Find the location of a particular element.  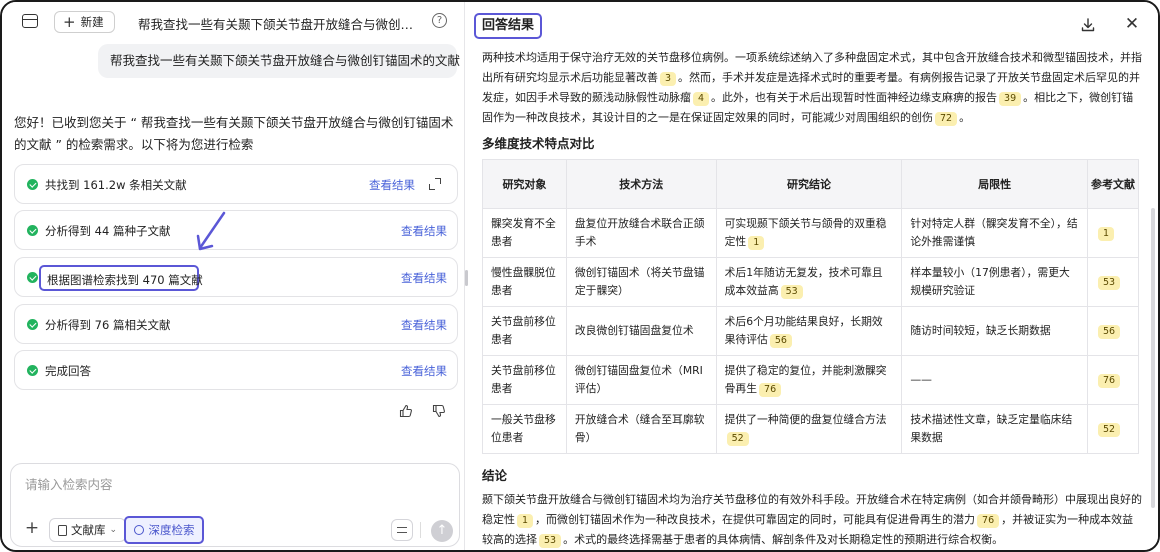

thumbs-down-icon is located at coordinates (439, 411).